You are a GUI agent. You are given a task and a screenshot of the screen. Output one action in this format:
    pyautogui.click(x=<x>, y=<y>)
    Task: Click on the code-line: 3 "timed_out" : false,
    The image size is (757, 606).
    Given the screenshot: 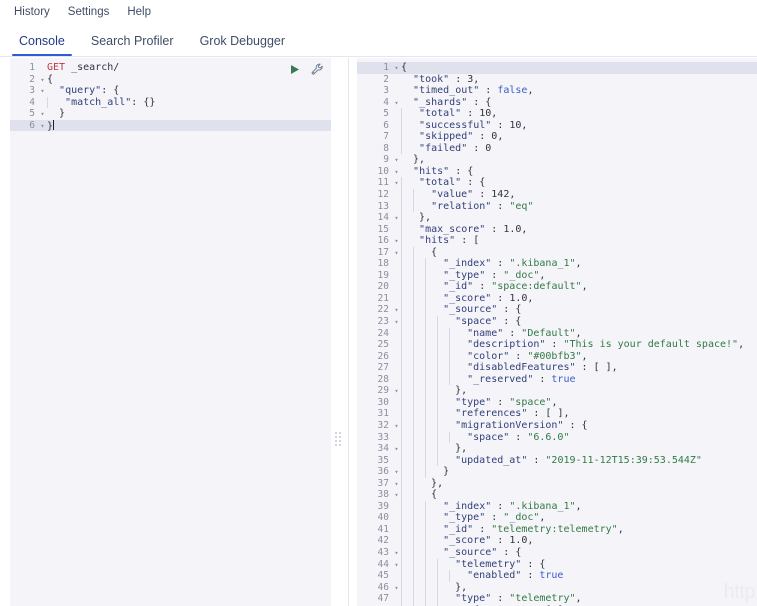 What is the action you would take?
    pyautogui.click(x=557, y=91)
    